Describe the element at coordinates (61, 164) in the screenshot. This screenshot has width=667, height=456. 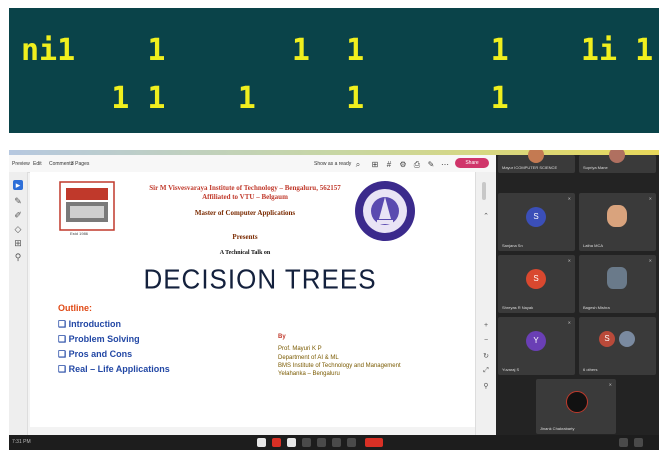
I see `toolbar-item-comments: Comments` at that location.